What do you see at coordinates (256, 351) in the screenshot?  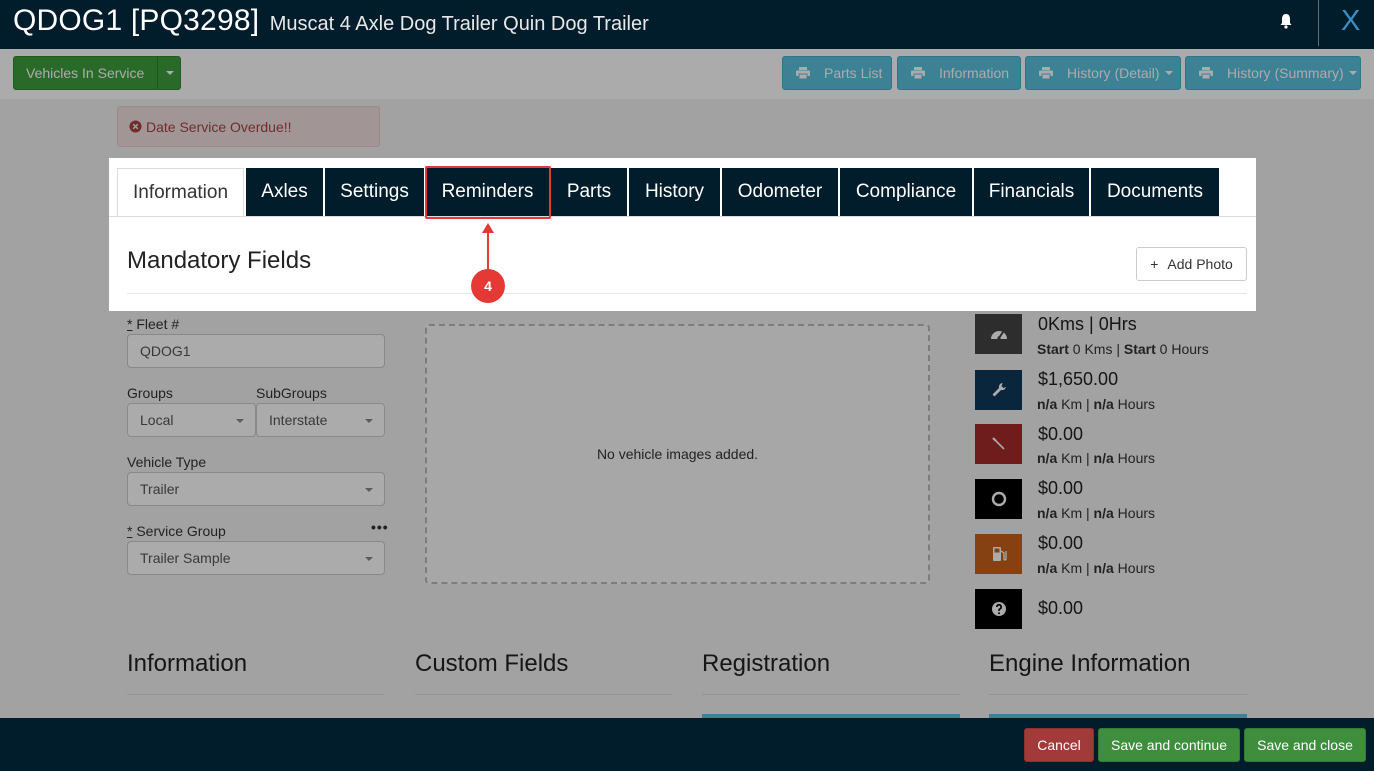 I see `fleet-number-input: QDOG1` at bounding box center [256, 351].